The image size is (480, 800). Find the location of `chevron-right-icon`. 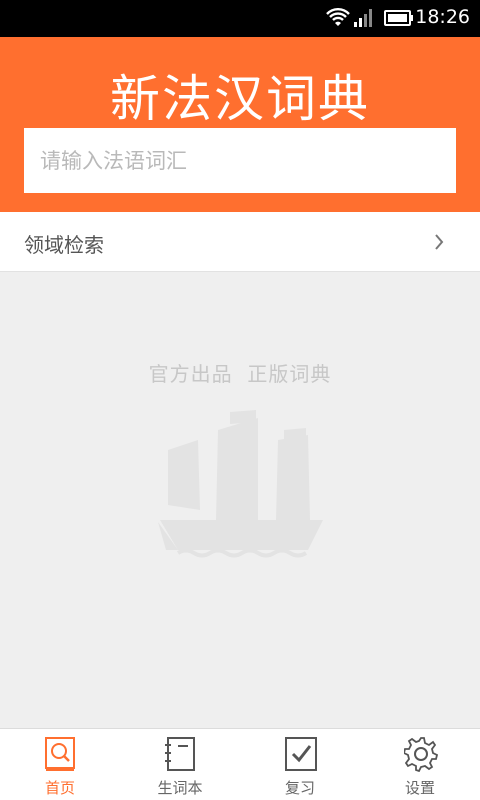

chevron-right-icon is located at coordinates (439, 242).